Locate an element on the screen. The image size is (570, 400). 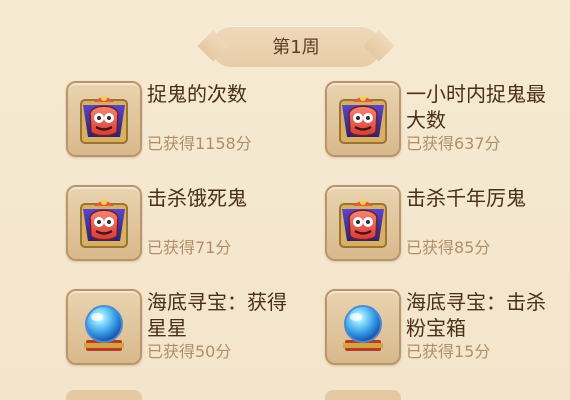
task-score: 已获得15分 is located at coordinates (448, 351).